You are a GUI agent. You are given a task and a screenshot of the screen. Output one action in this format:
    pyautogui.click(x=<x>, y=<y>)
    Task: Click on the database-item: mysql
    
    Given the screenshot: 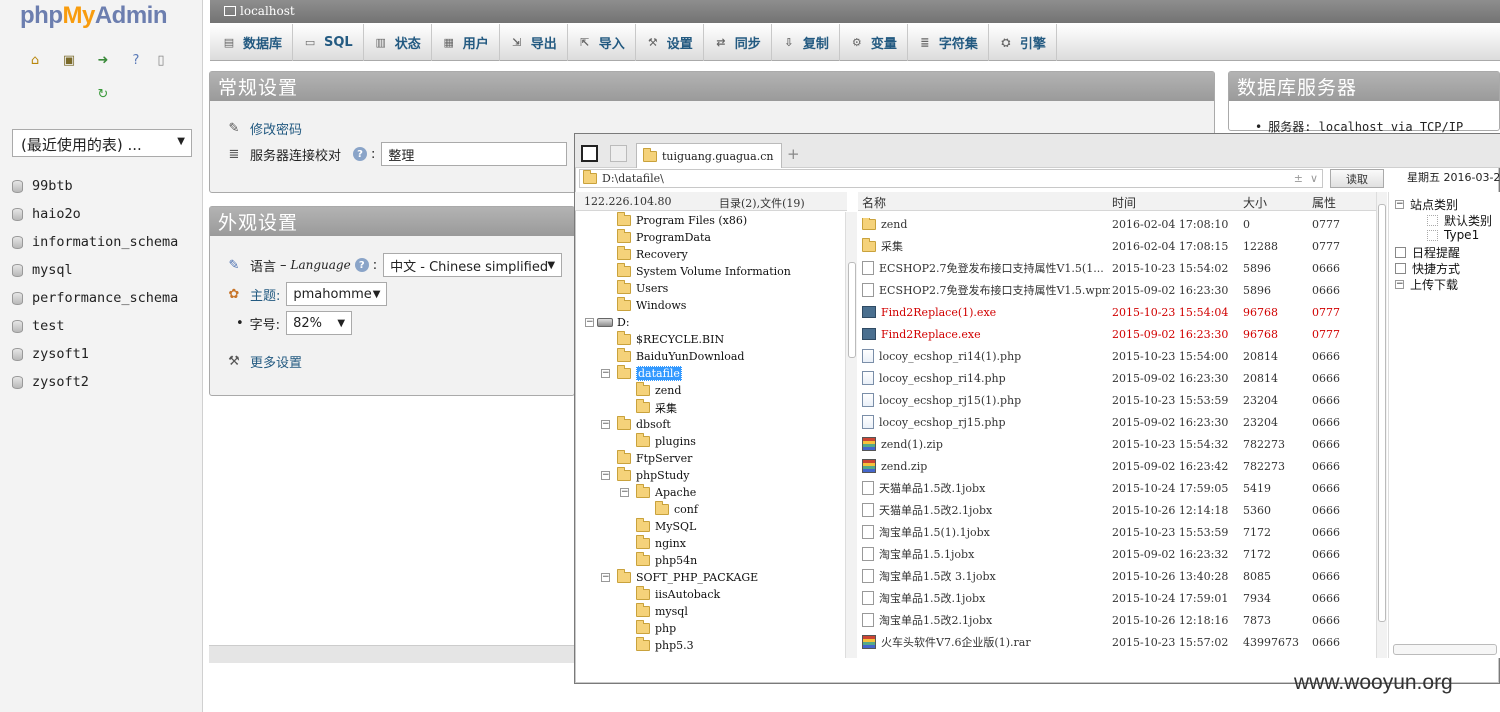 What is the action you would take?
    pyautogui.click(x=101, y=270)
    